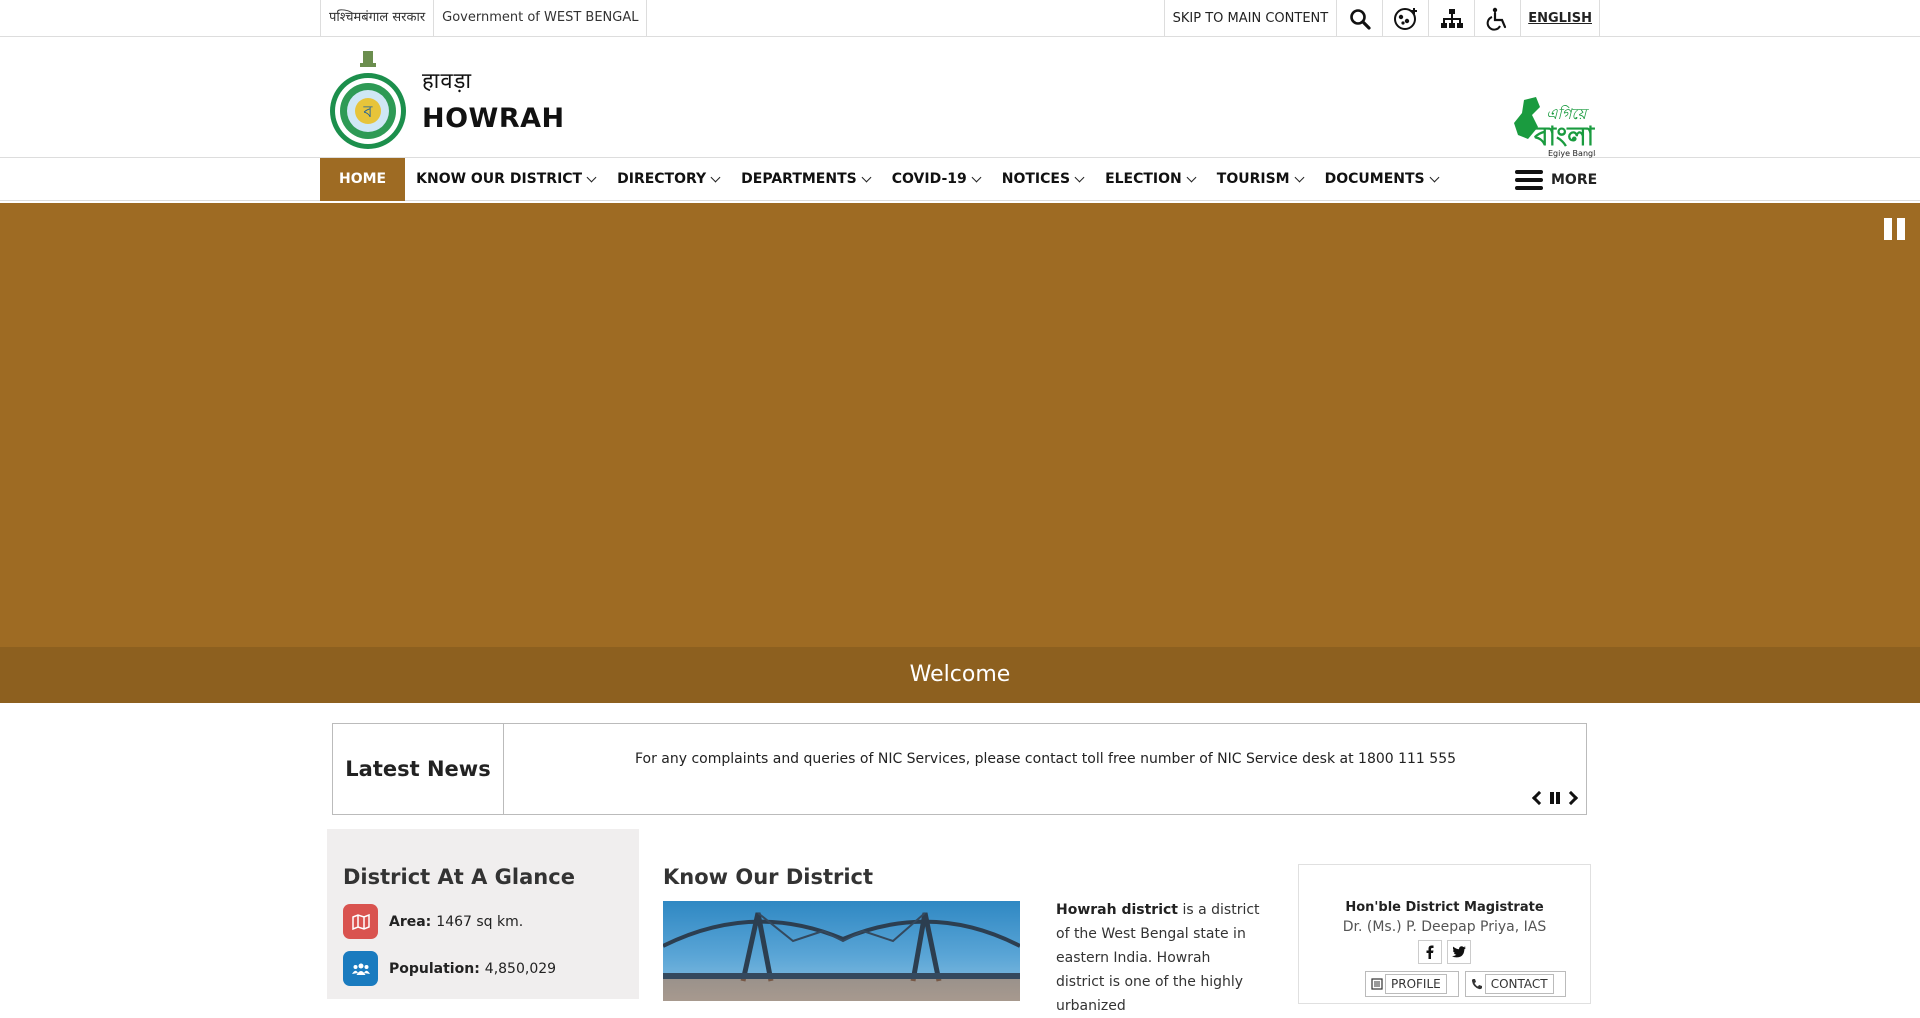 The width and height of the screenshot is (1920, 1018). I want to click on next-arrow-icon, so click(1571, 798).